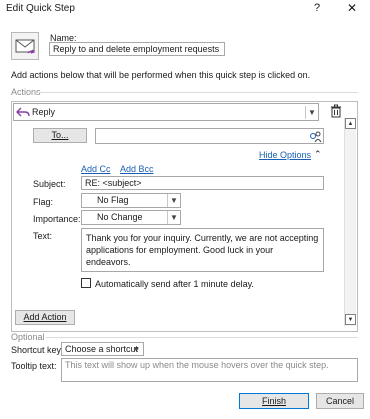  I want to click on optional-header: Optional, so click(28, 337).